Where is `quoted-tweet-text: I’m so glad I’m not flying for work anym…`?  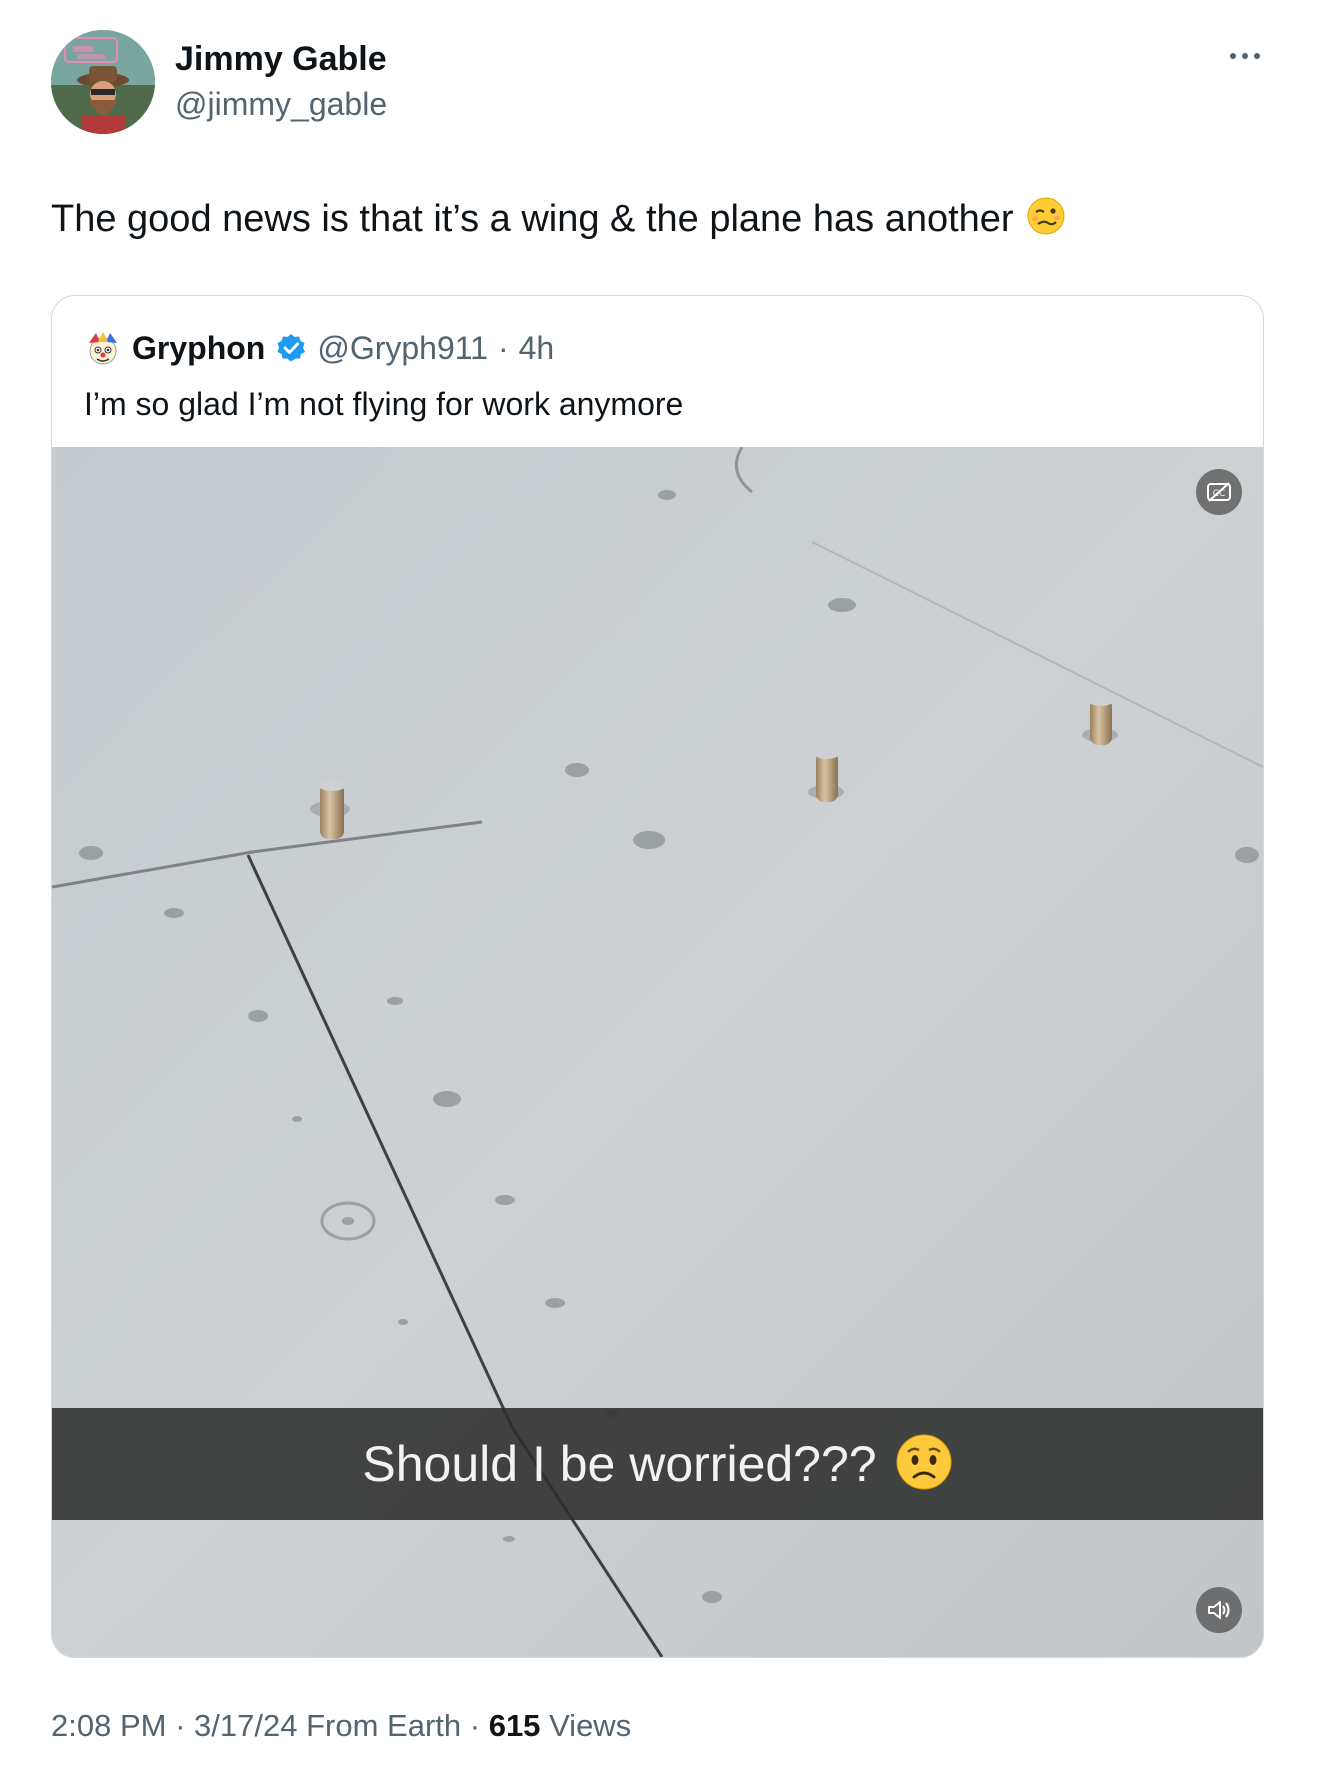 quoted-tweet-text: I’m so glad I’m not flying for work anym… is located at coordinates (384, 404).